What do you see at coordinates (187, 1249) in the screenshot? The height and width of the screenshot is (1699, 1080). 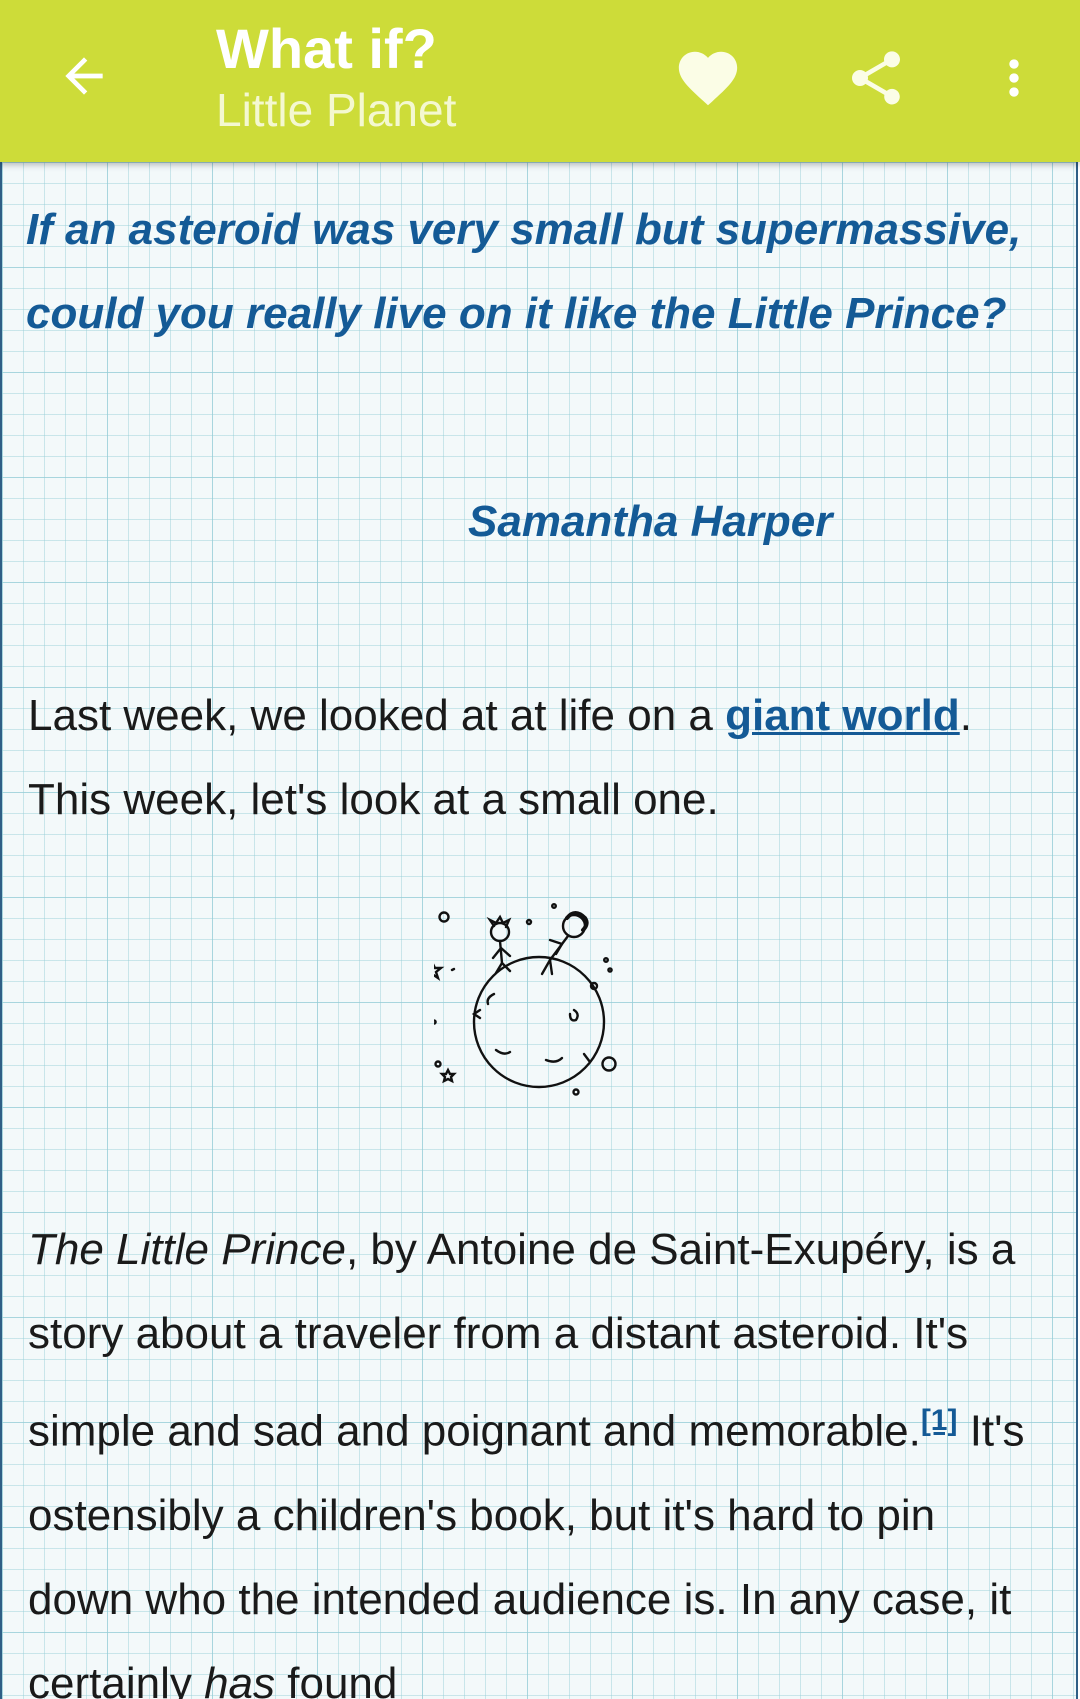 I see `book-title: The Little Prince` at bounding box center [187, 1249].